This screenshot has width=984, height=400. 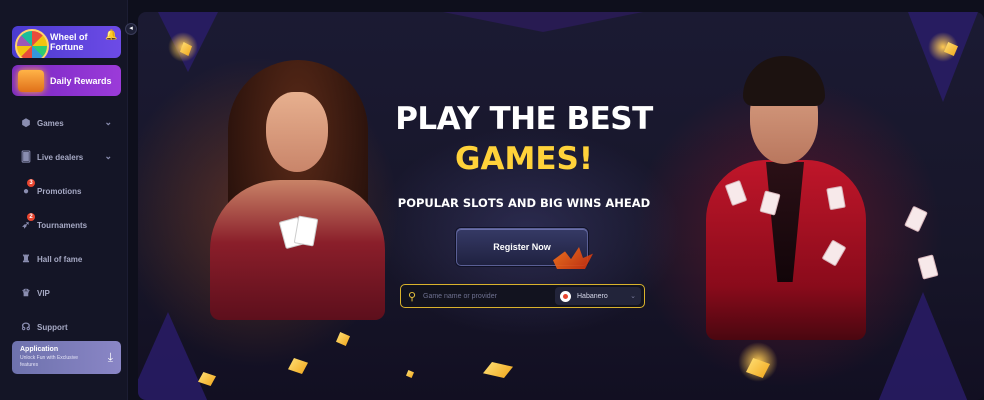 I want to click on provider-logo-icon, so click(x=565, y=296).